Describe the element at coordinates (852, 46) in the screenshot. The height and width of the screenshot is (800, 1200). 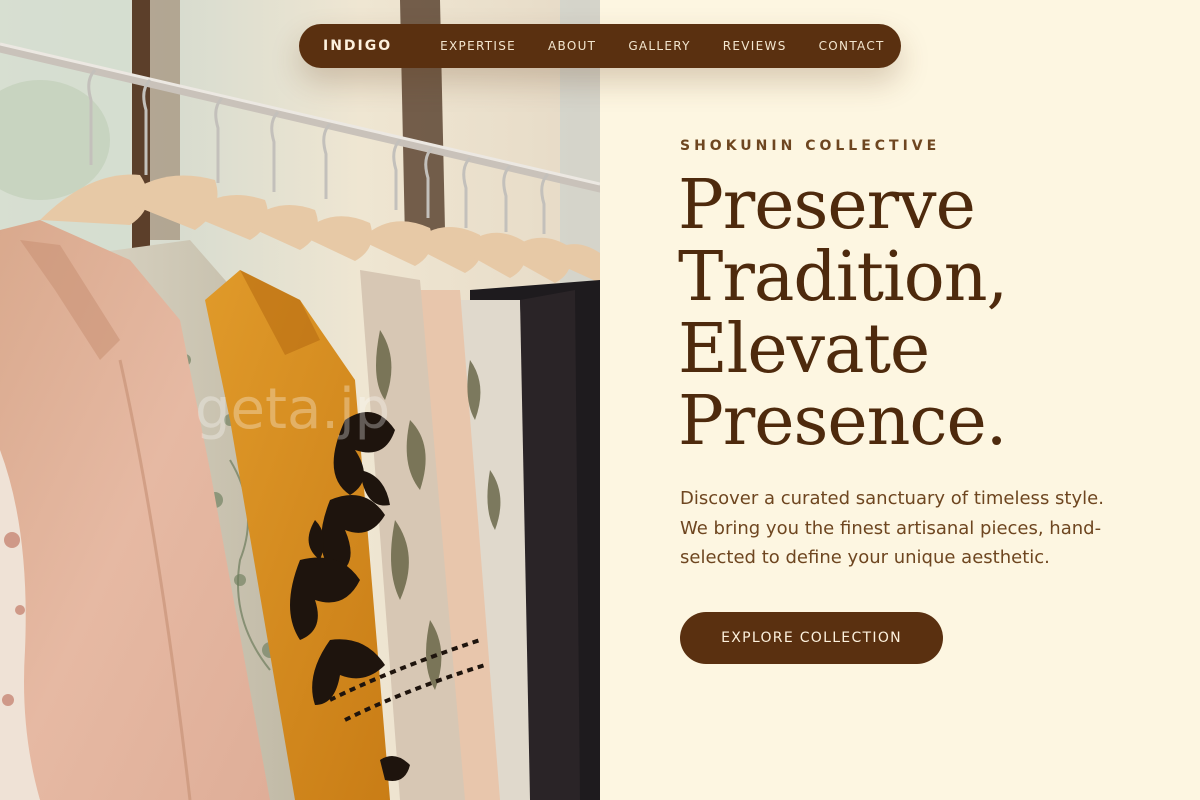
I see `nav-link-contact: CONTACT` at that location.